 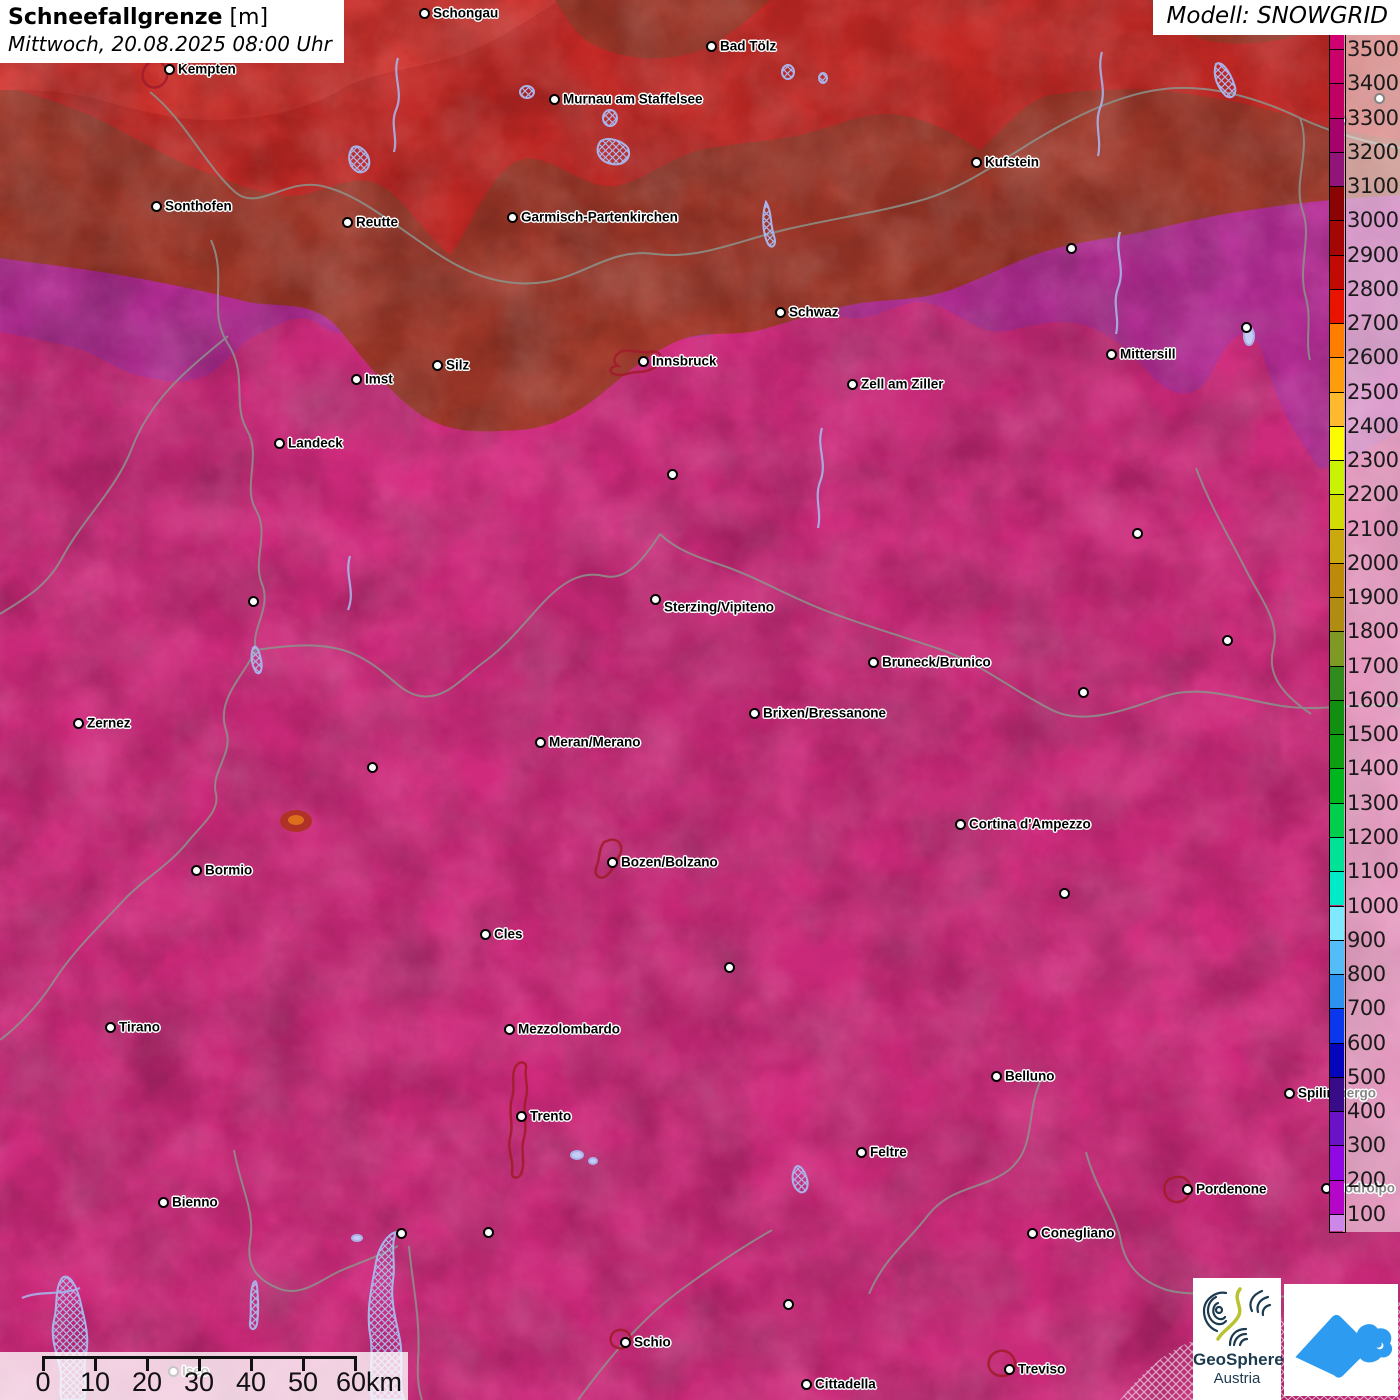 I want to click on colorbar-tick-label: 2000, so click(x=1373, y=562).